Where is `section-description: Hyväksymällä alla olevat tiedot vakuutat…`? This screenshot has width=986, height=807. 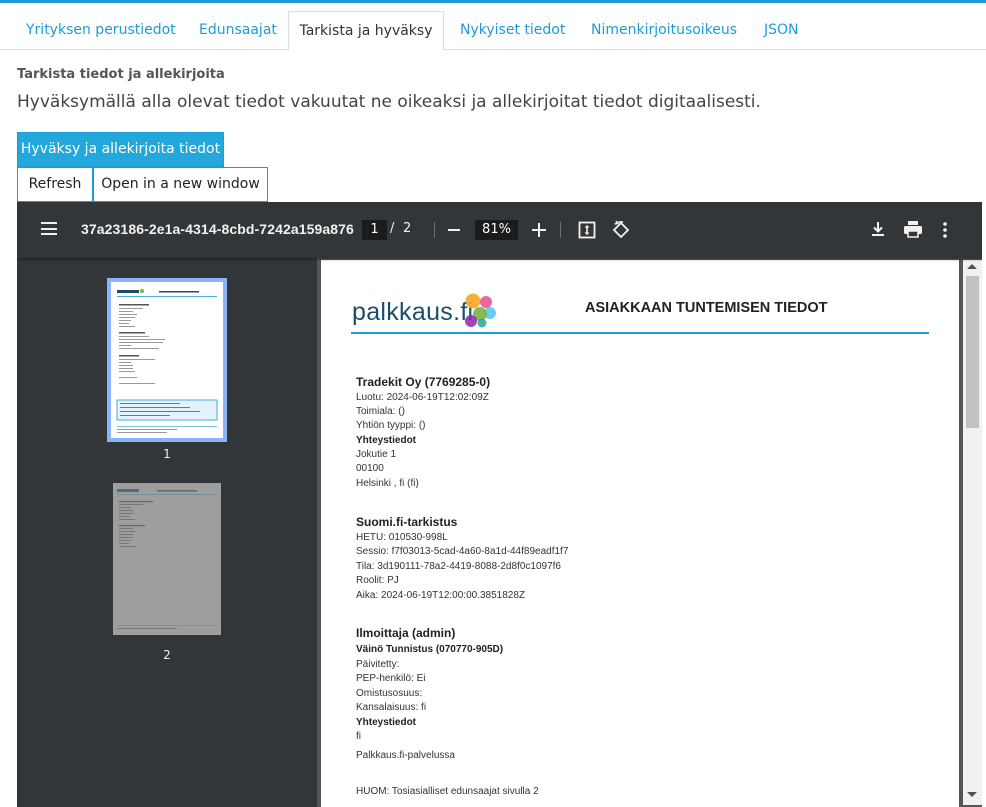 section-description: Hyväksymällä alla olevat tiedot vakuutat… is located at coordinates (389, 102).